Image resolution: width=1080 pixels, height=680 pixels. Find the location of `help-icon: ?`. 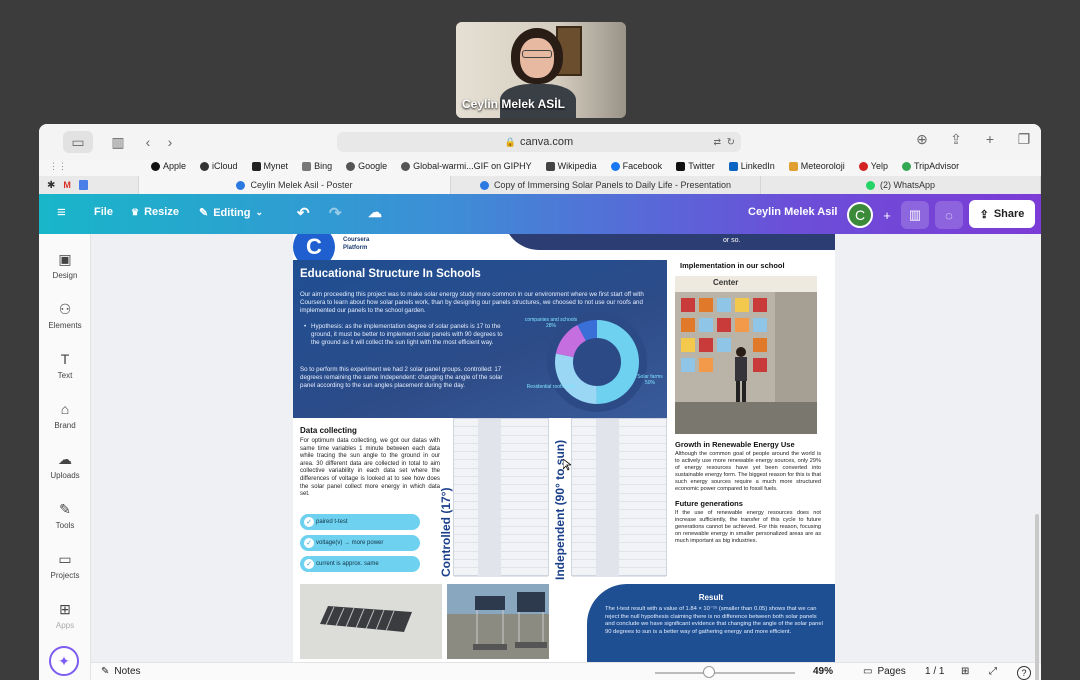

help-icon: ? is located at coordinates (1024, 673).